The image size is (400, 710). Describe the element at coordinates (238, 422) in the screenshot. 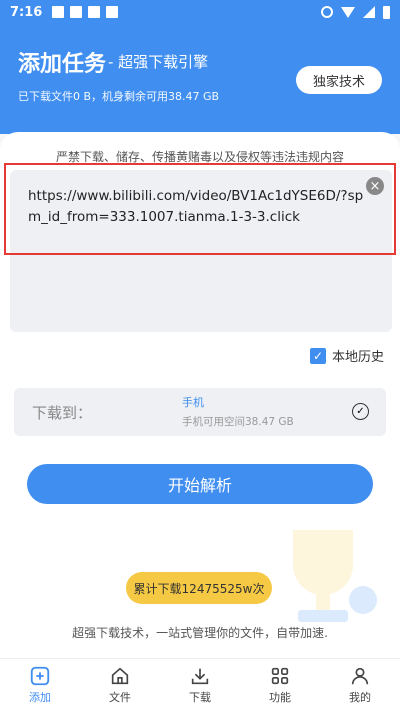

I see `available-space: 手机可用空间38.47 GB` at that location.